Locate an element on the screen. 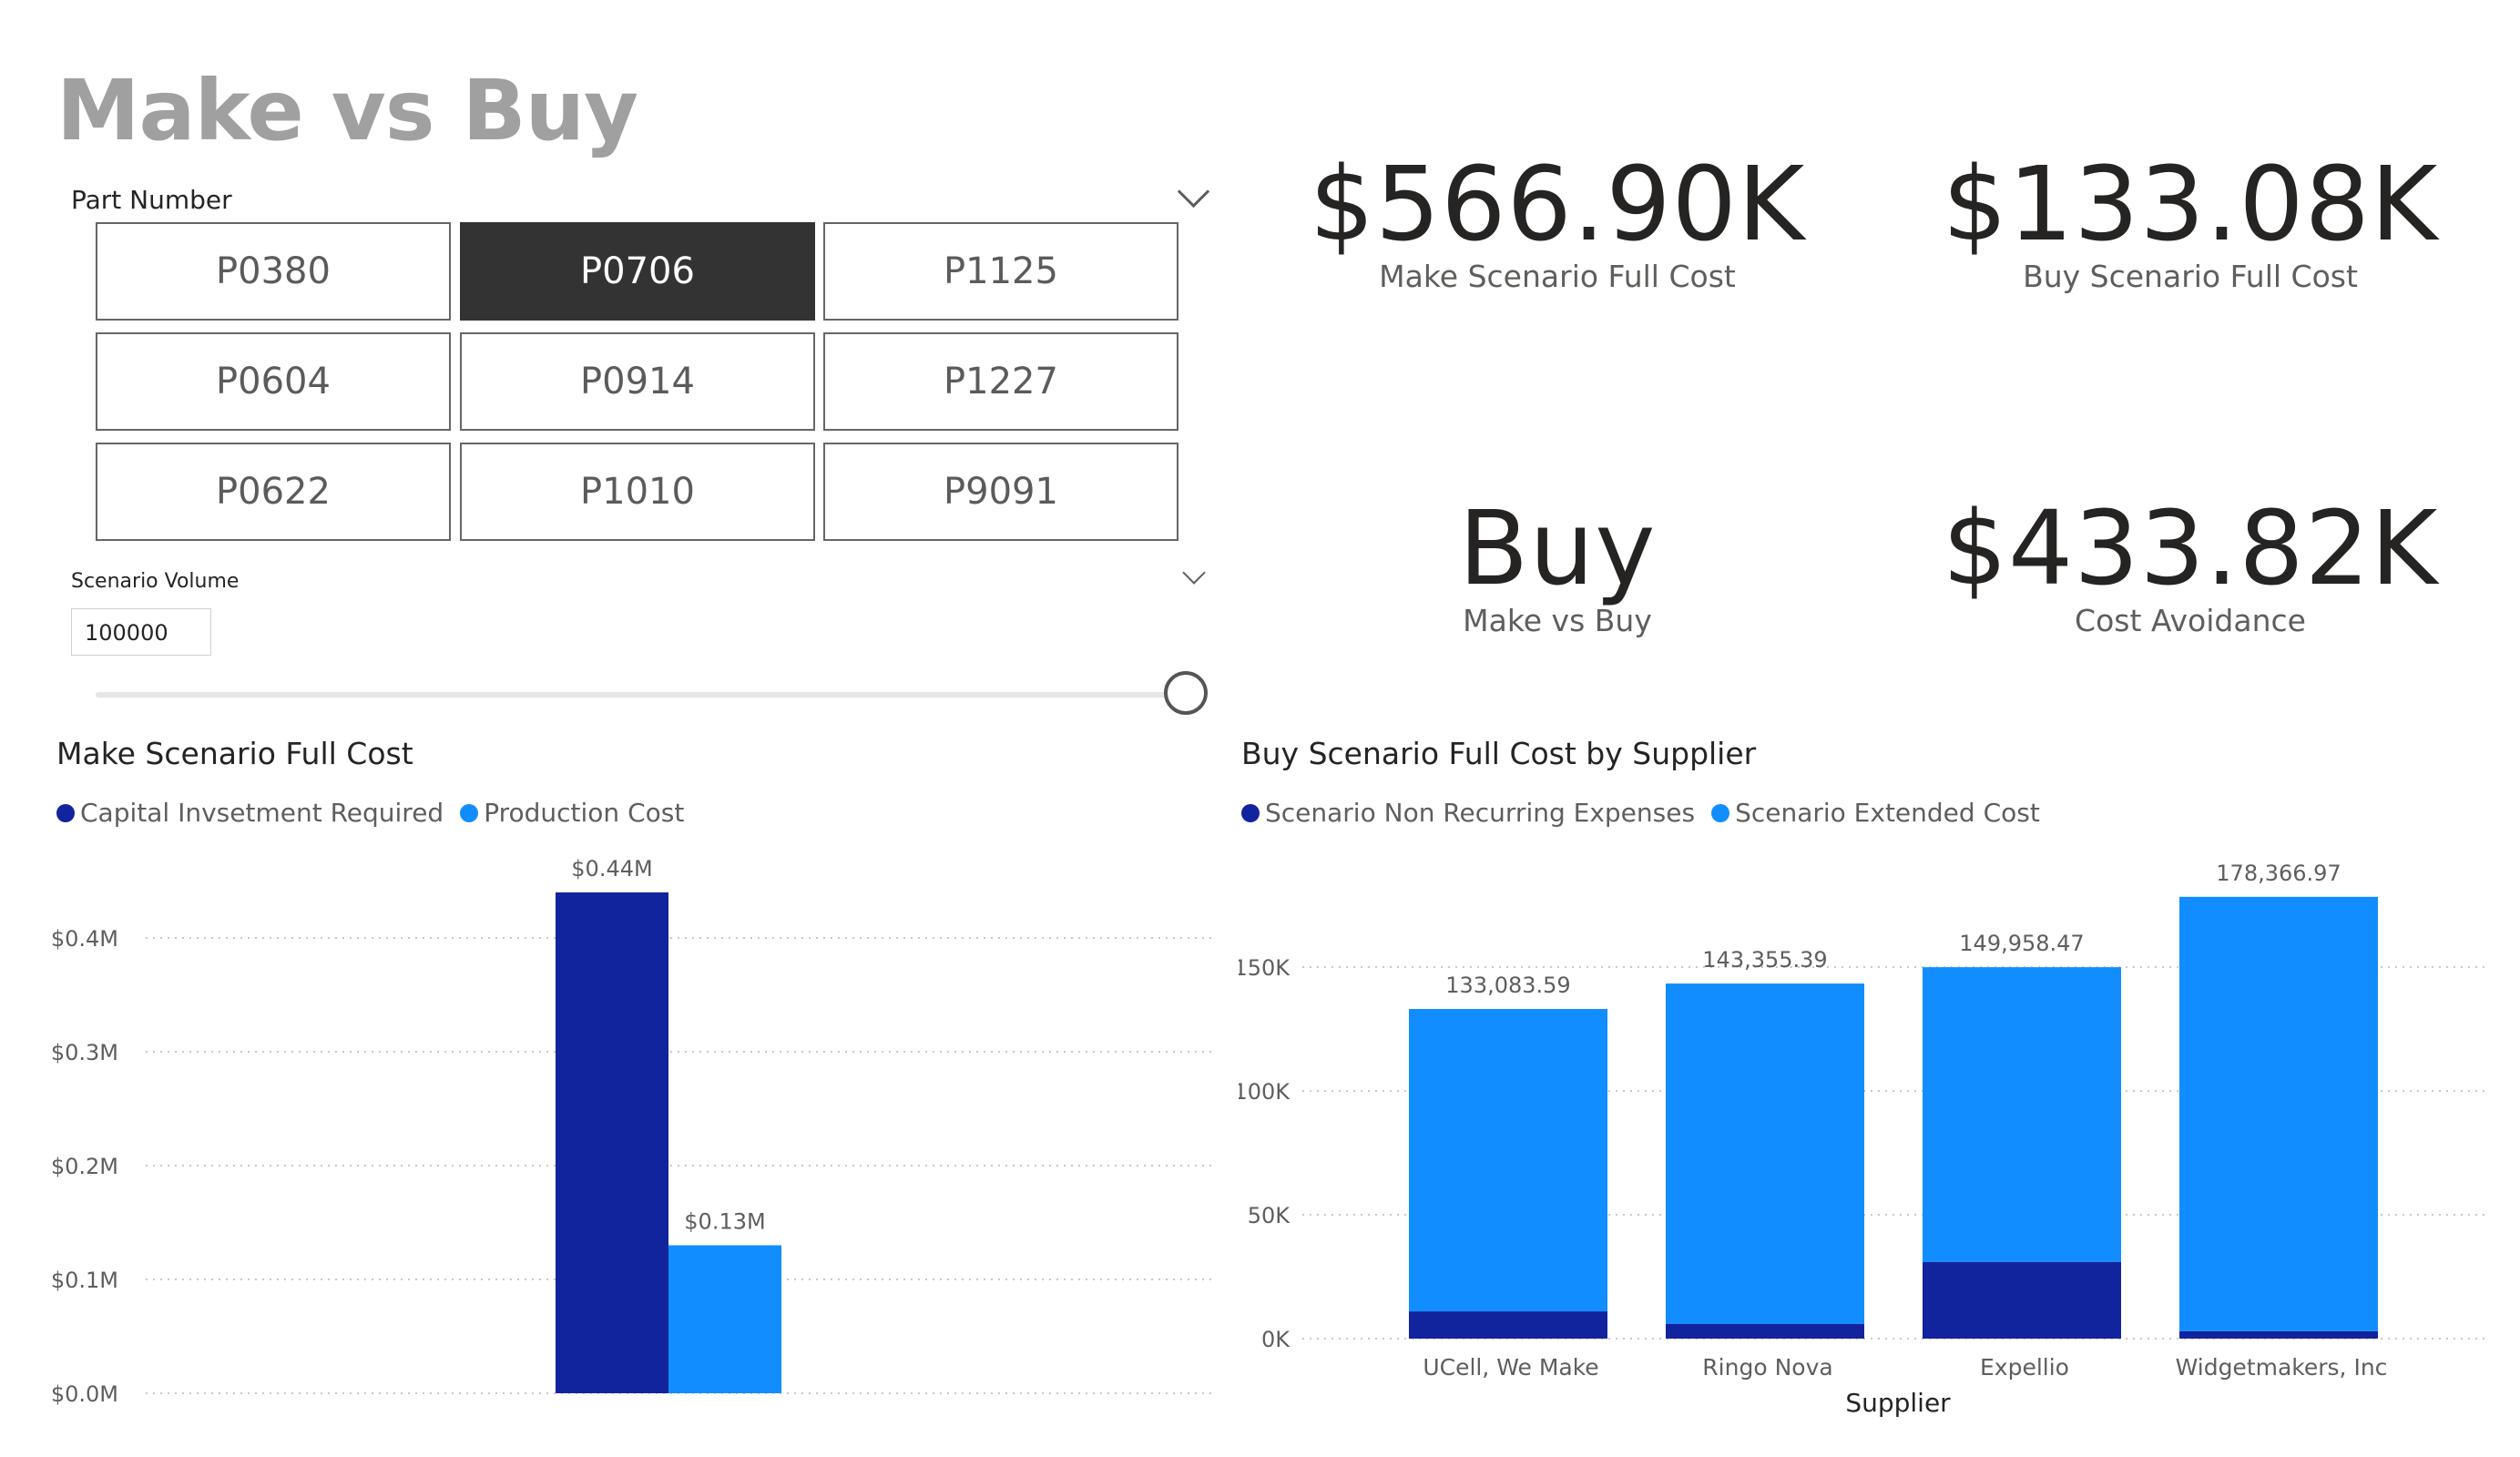 The image size is (2520, 1457). y-tick-label: 100K is located at coordinates (1265, 1092).